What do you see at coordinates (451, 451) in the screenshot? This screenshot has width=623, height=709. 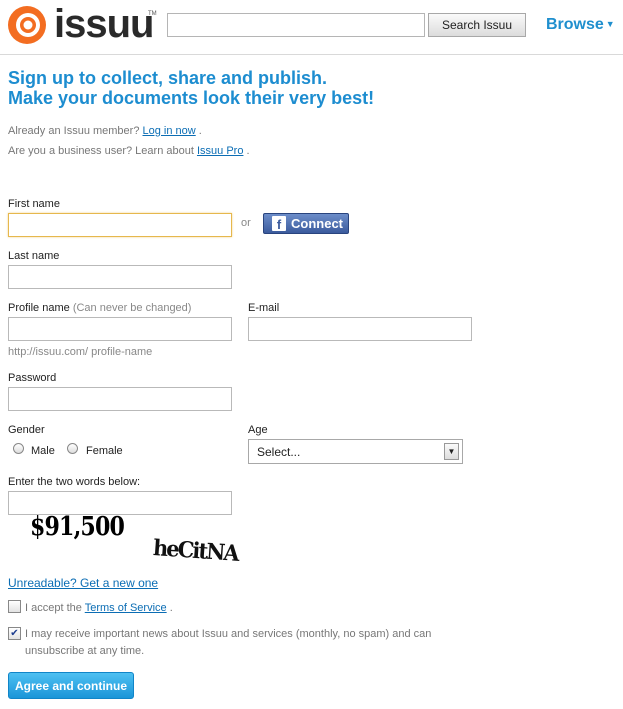 I see `dropdown-arrow-icon: ▼` at bounding box center [451, 451].